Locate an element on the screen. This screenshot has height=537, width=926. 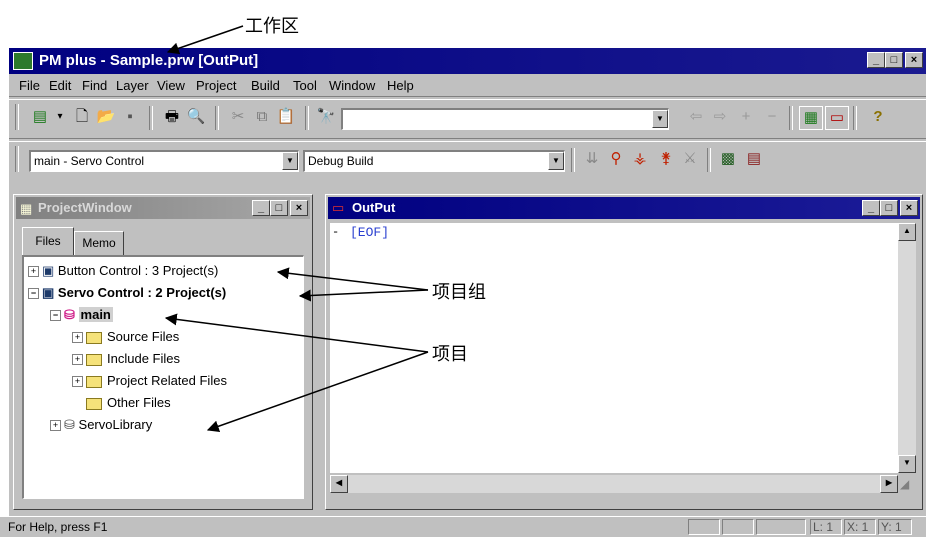
menu-tool: Tool is located at coordinates (305, 85).